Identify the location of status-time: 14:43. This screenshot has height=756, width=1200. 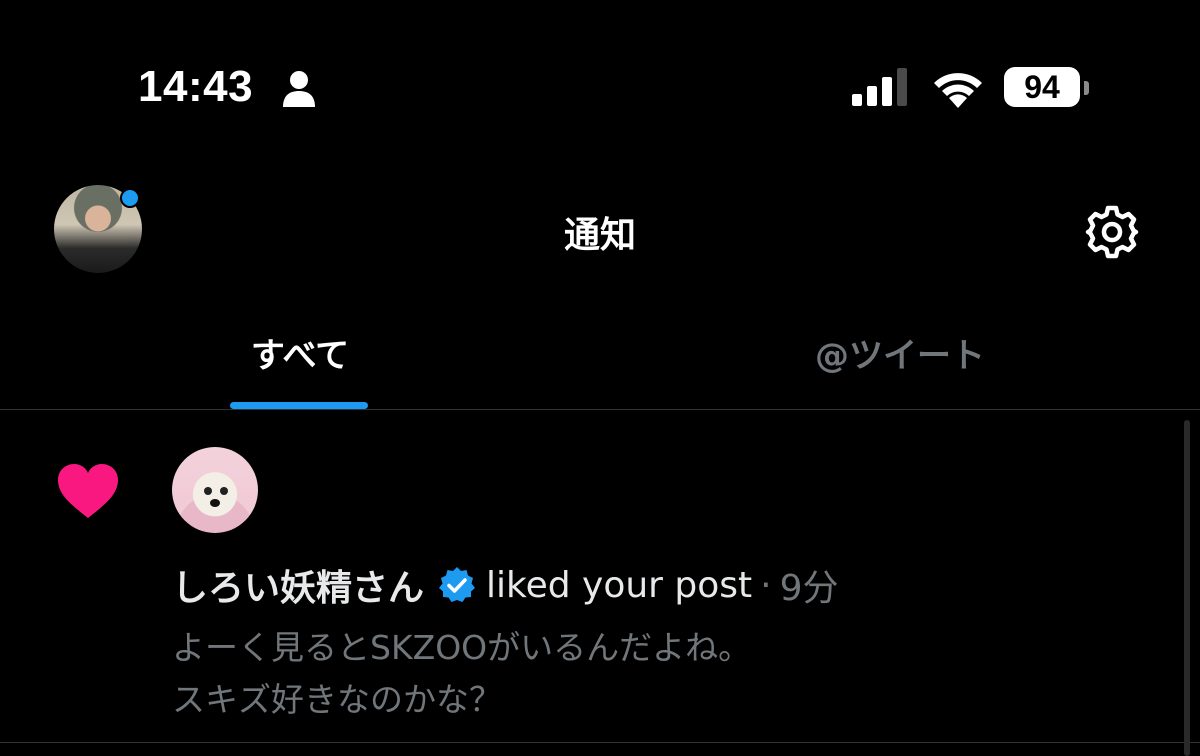
(196, 86).